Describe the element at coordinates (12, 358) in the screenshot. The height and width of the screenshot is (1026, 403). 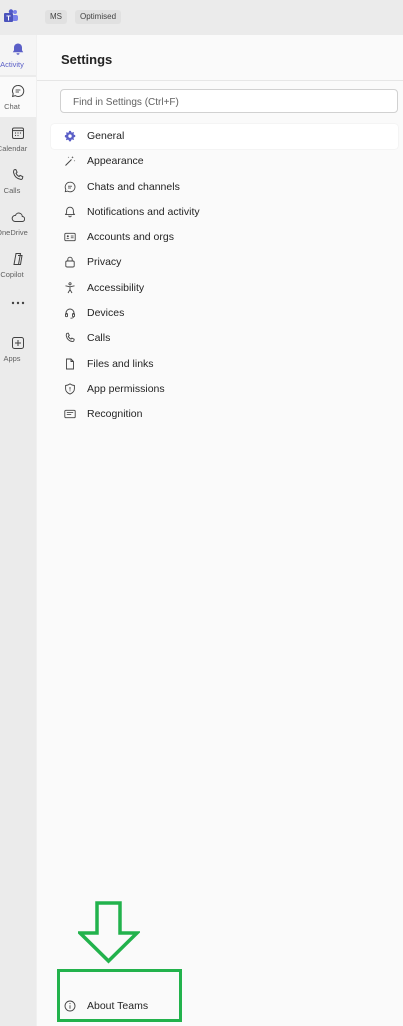
I see `rail-label: Apps` at that location.